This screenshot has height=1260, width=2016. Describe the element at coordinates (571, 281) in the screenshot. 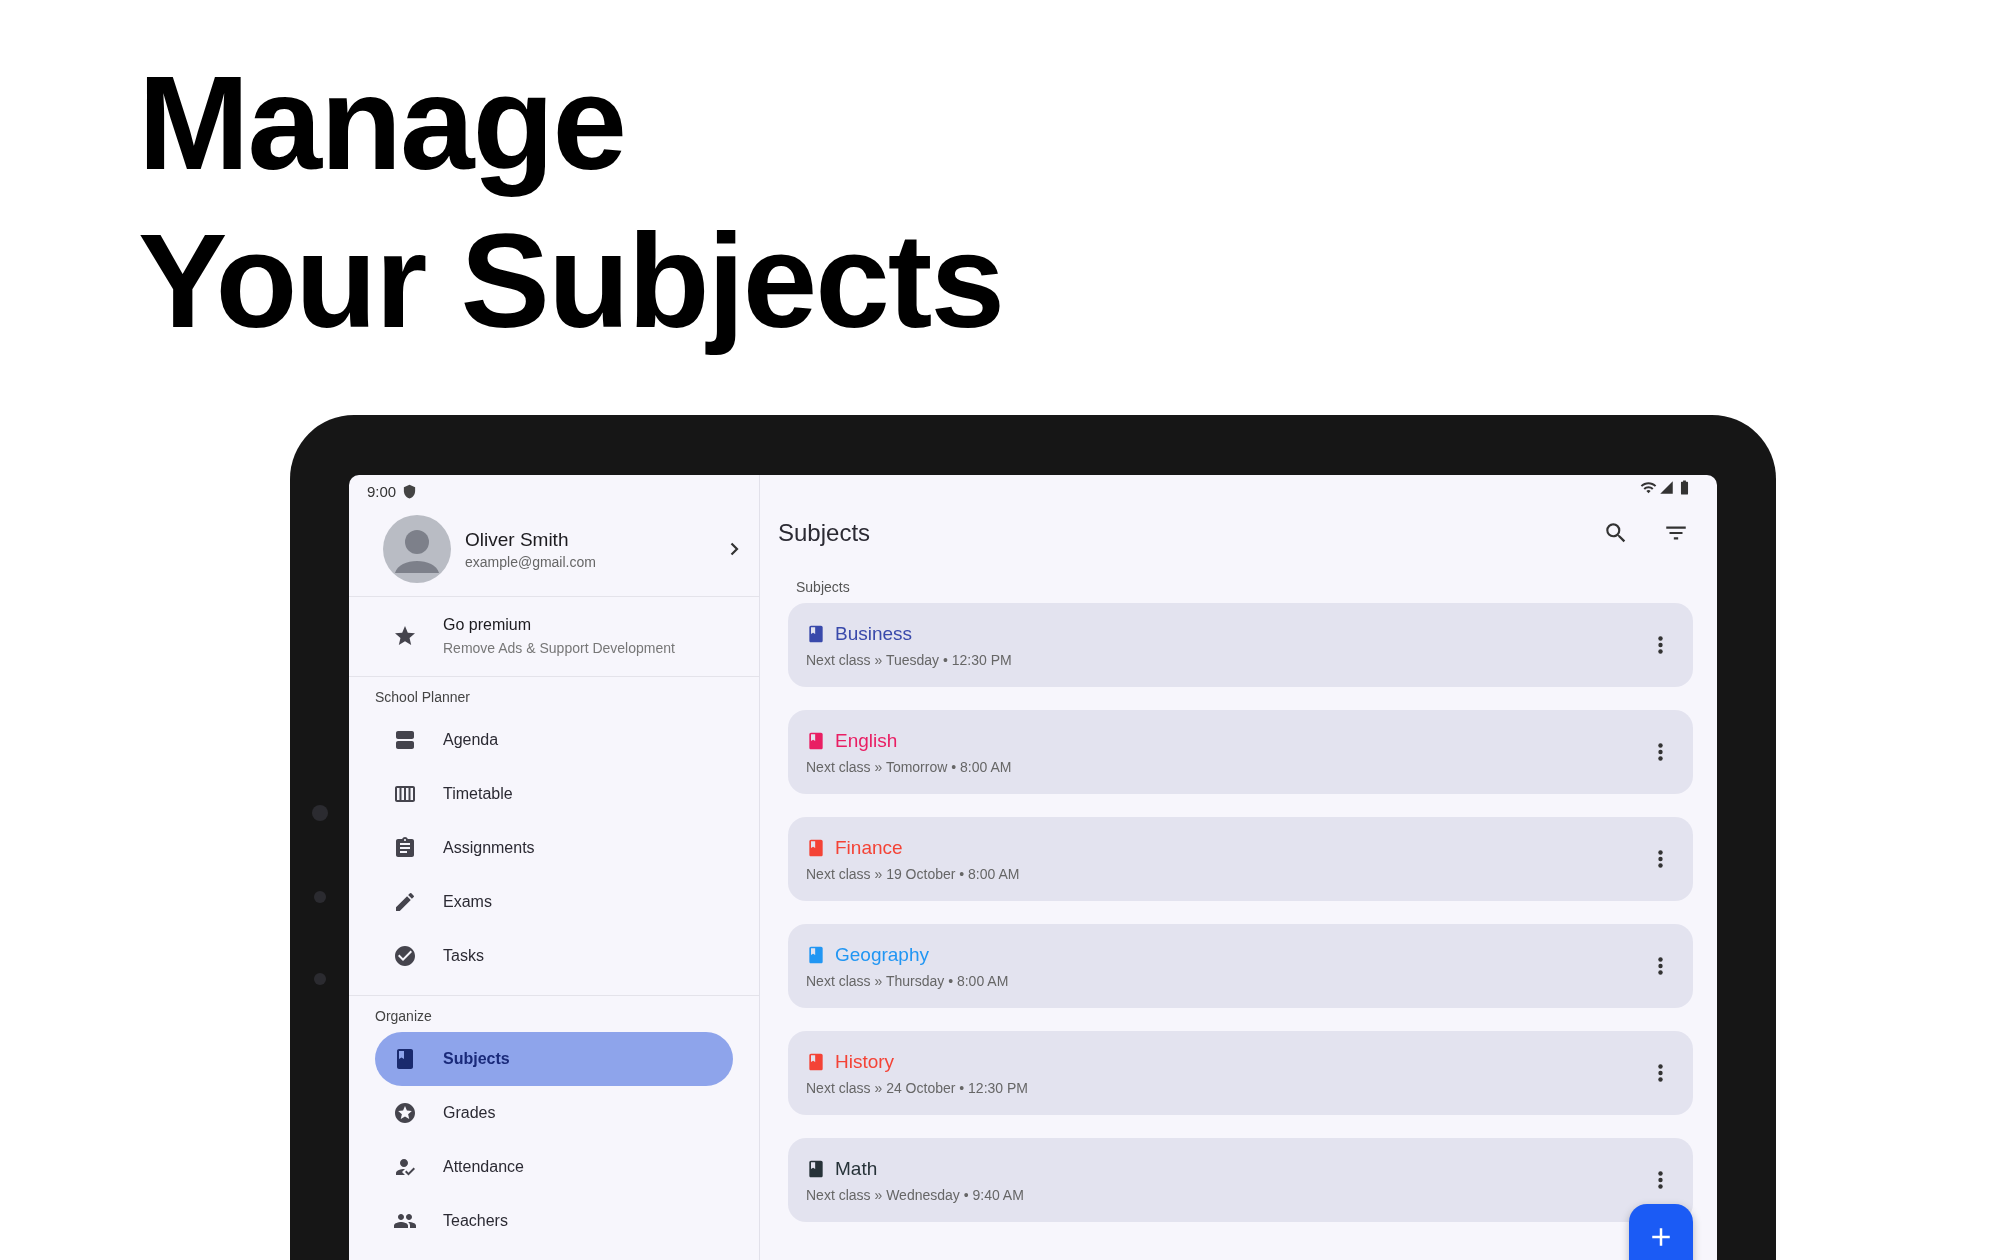

I see `headline: Your Subjects` at that location.